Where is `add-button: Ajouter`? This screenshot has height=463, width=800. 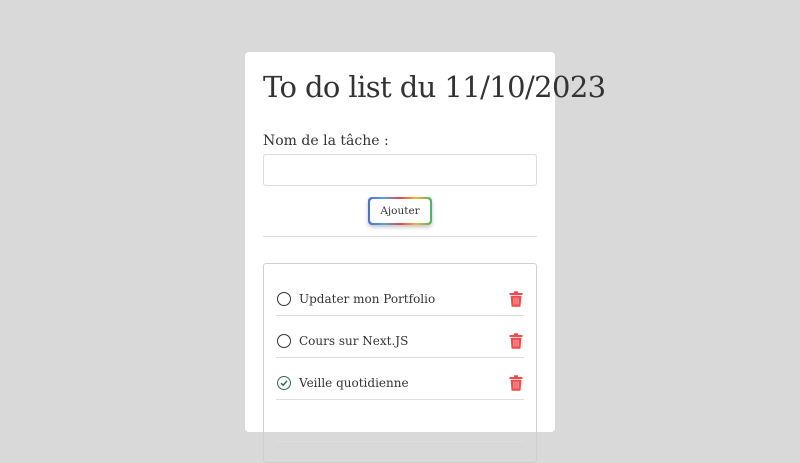 add-button: Ajouter is located at coordinates (400, 211).